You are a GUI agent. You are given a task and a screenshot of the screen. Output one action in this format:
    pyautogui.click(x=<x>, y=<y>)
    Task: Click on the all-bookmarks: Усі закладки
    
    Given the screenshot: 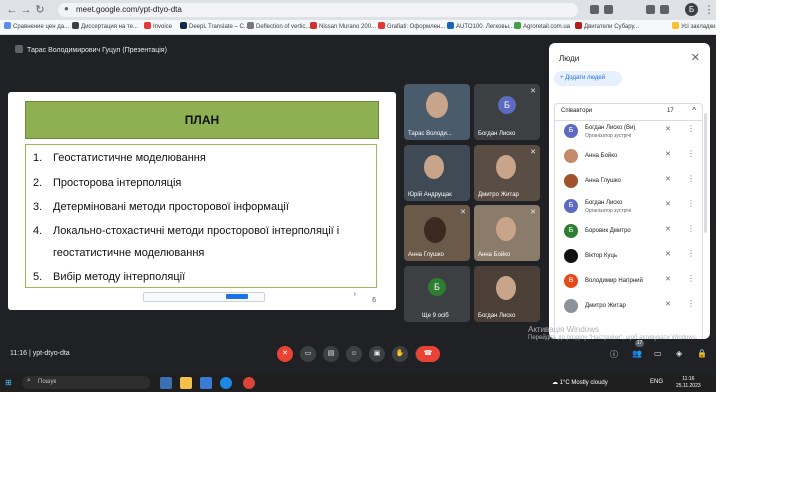 What is the action you would take?
    pyautogui.click(x=694, y=27)
    